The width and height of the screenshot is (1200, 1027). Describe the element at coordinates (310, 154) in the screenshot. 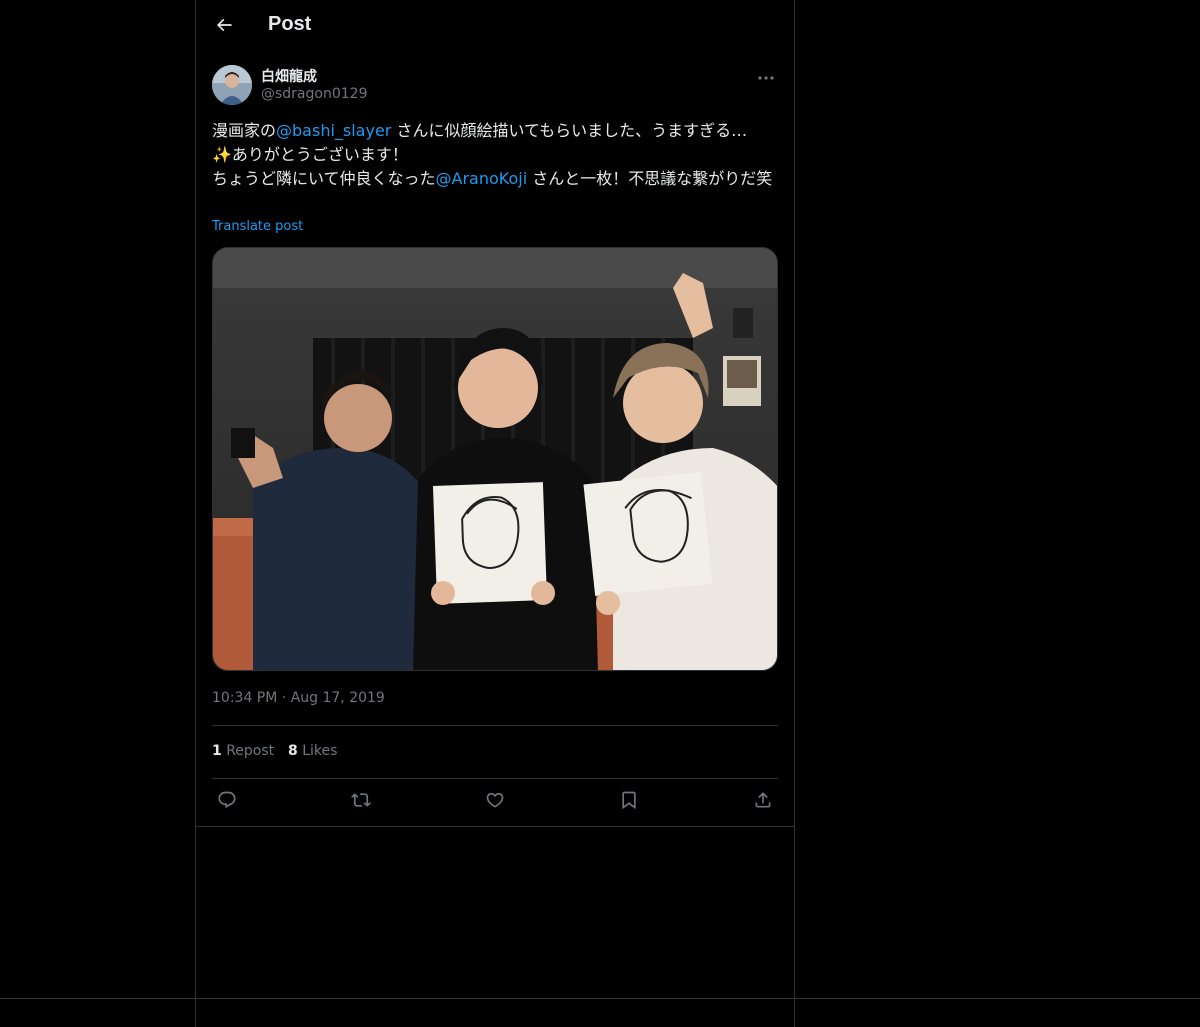

I see `post-text-segment: ✨ありがとうございます！` at that location.